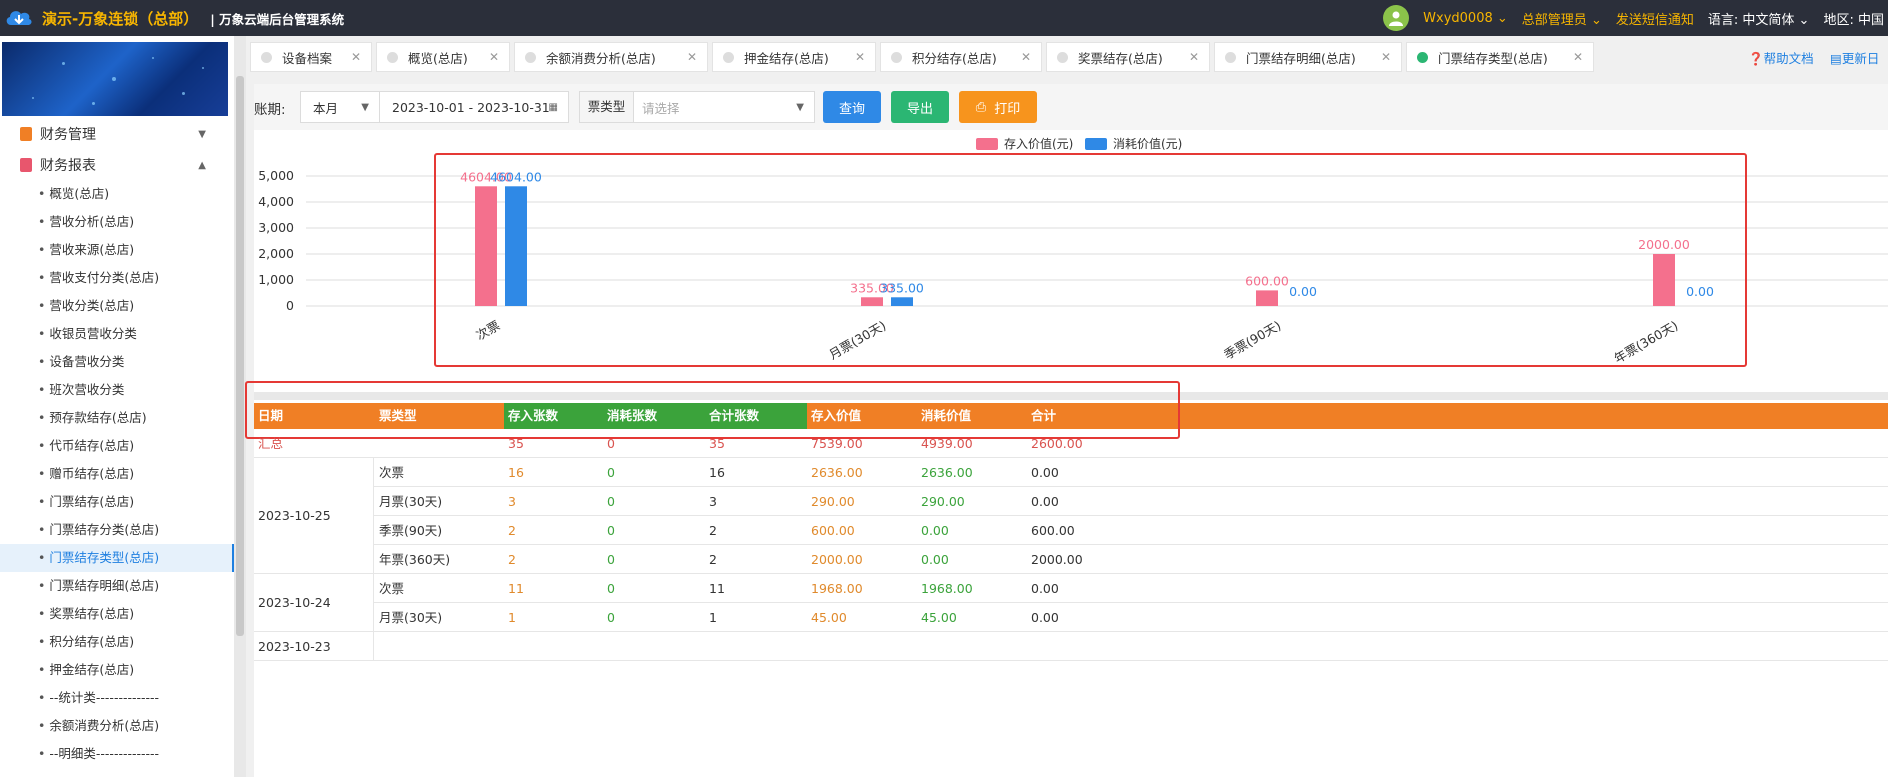  What do you see at coordinates (117, 418) in the screenshot?
I see `sidebar-item: 预存款结存(总店)` at bounding box center [117, 418].